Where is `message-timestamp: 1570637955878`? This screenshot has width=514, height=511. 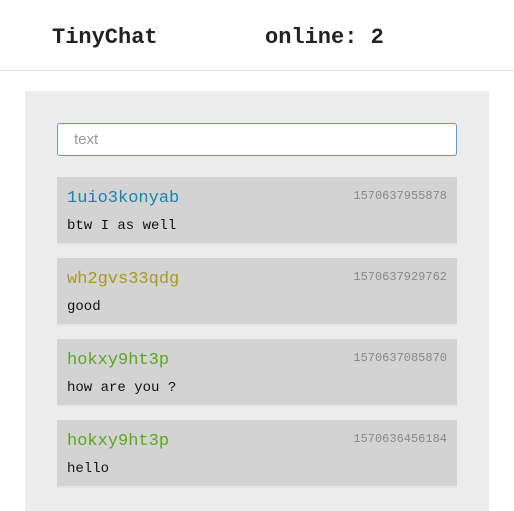 message-timestamp: 1570637955878 is located at coordinates (400, 196).